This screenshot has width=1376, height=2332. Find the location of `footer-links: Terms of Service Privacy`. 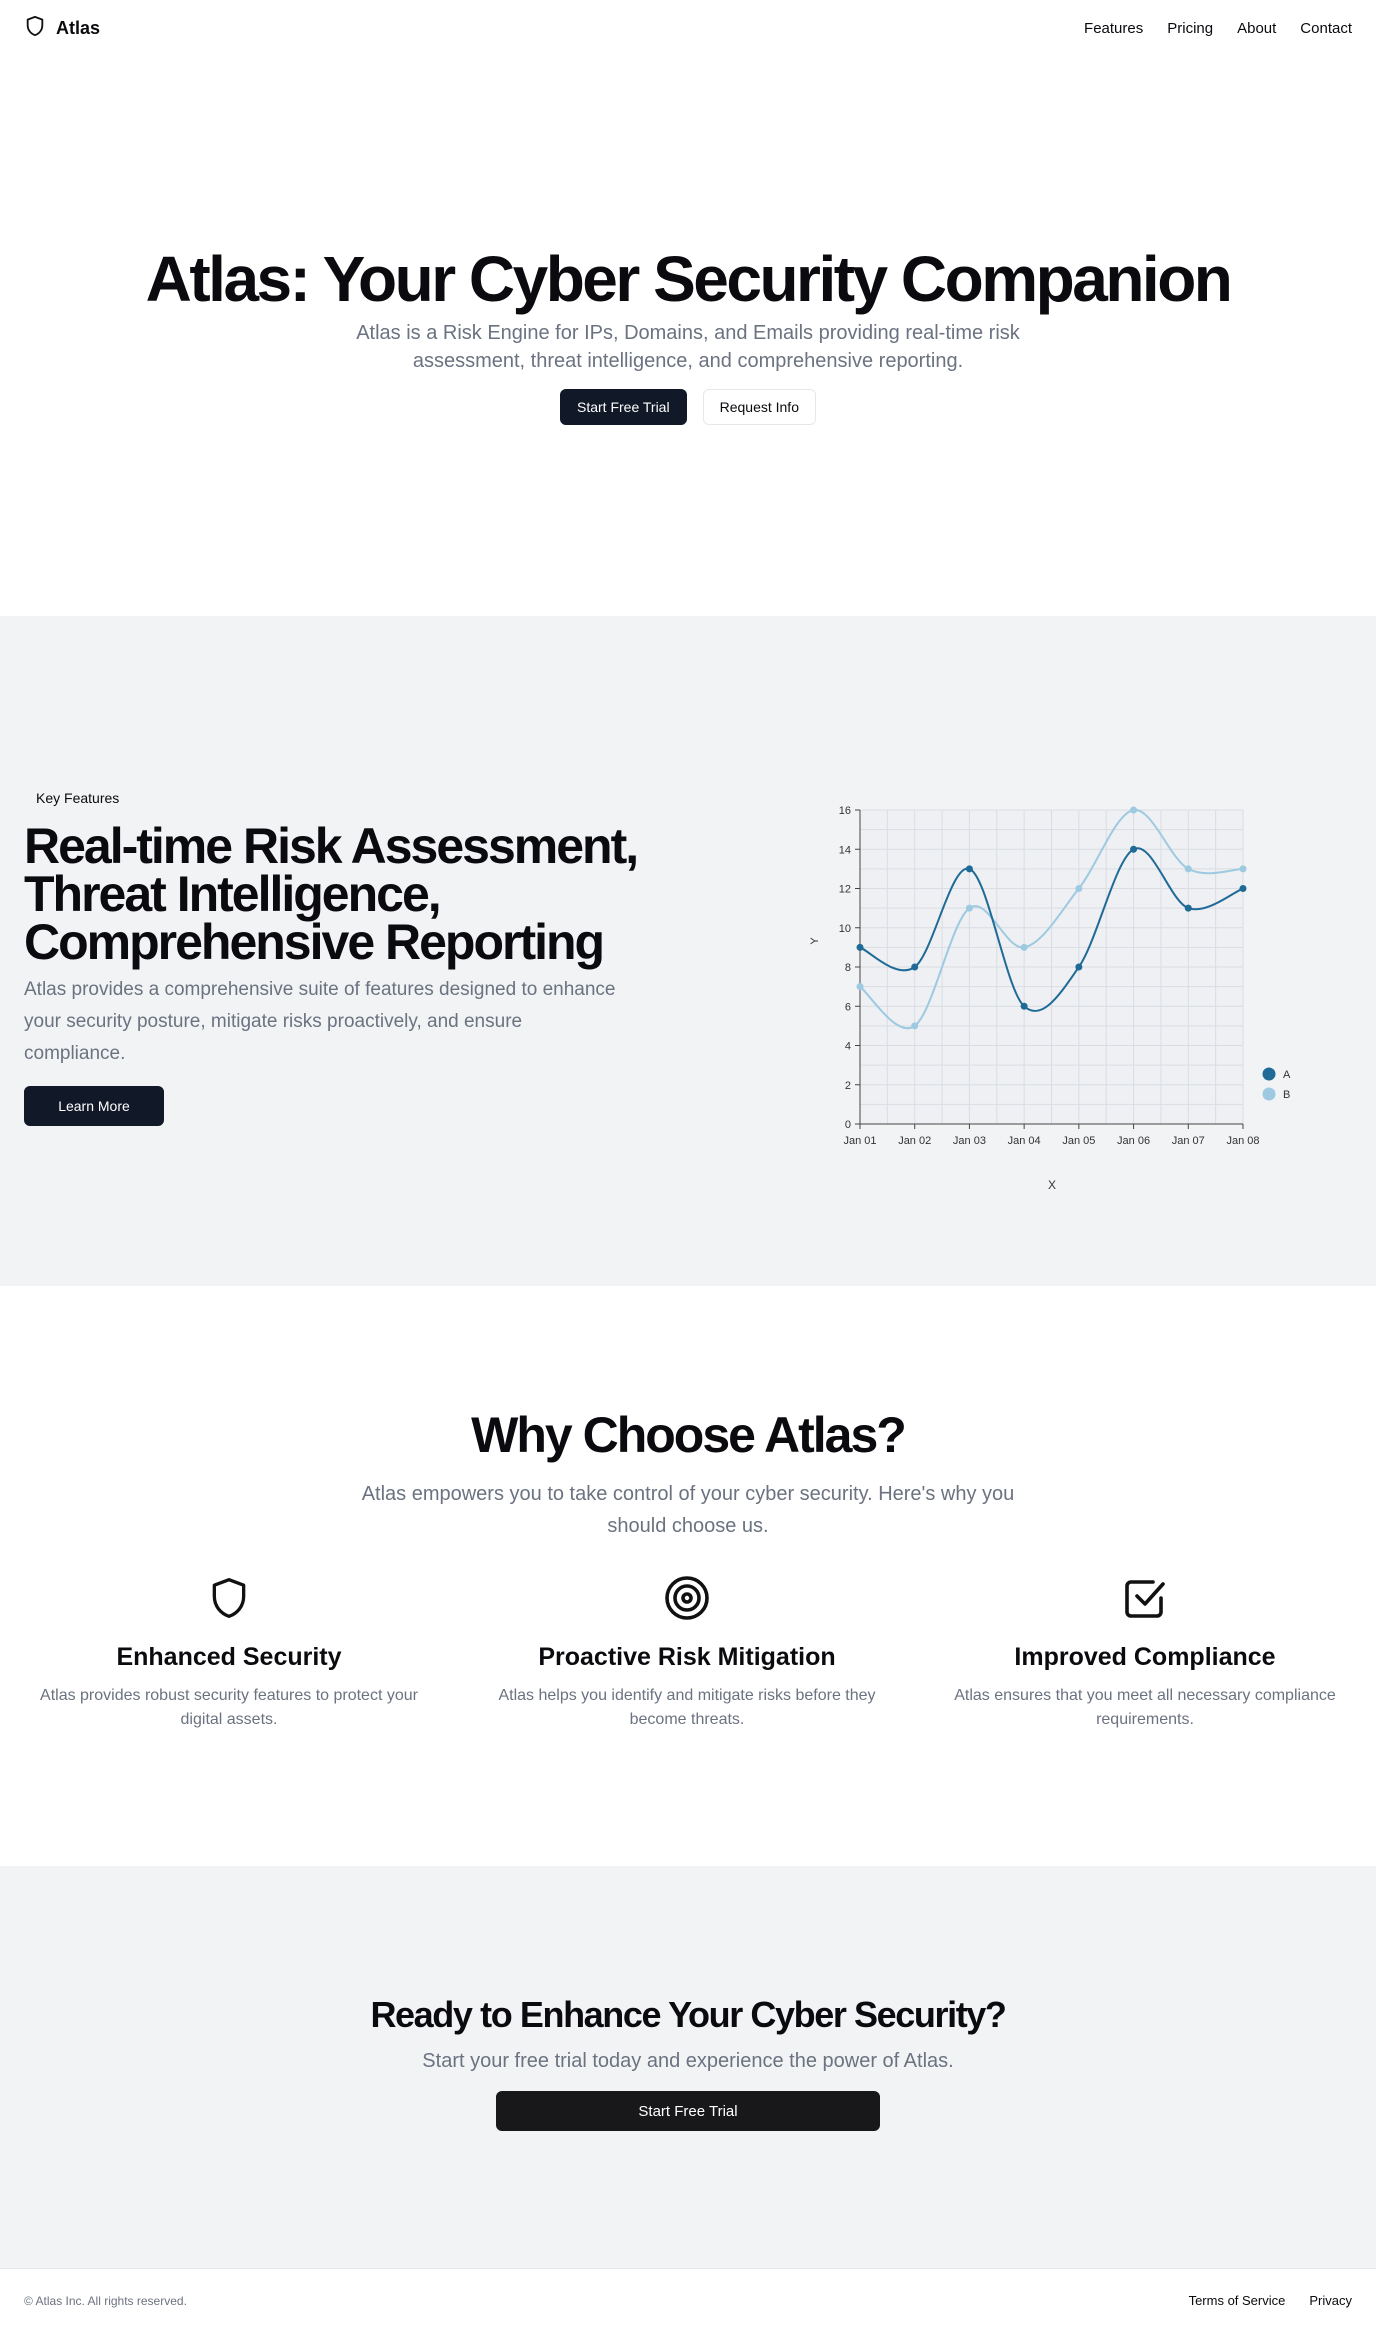

footer-links: Terms of Service Privacy is located at coordinates (1270, 2300).